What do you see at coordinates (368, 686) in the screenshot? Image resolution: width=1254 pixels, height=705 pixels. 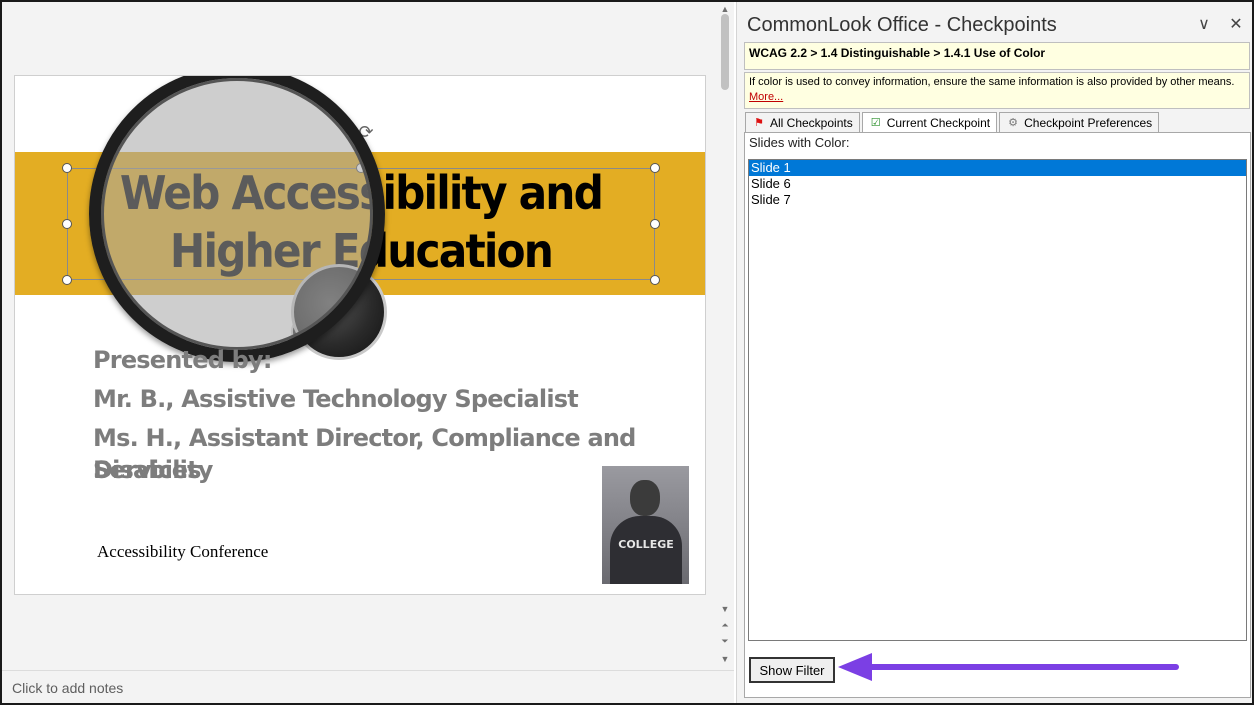 I see `notes-pane: Click to add notes` at bounding box center [368, 686].